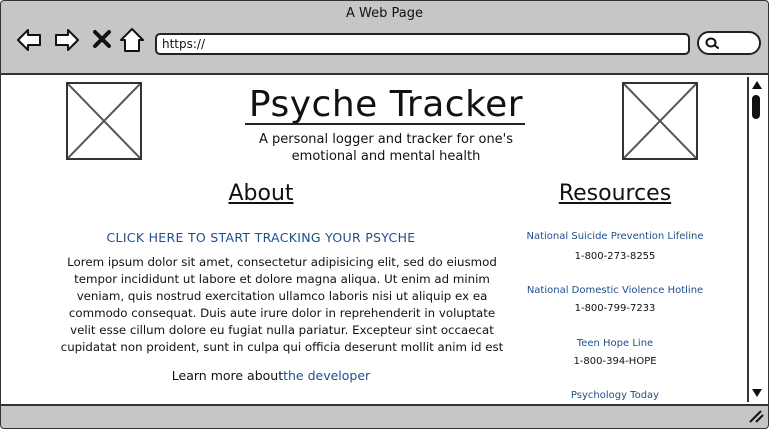 Image resolution: width=769 pixels, height=429 pixels. What do you see at coordinates (326, 375) in the screenshot?
I see `developer-link: the developer` at bounding box center [326, 375].